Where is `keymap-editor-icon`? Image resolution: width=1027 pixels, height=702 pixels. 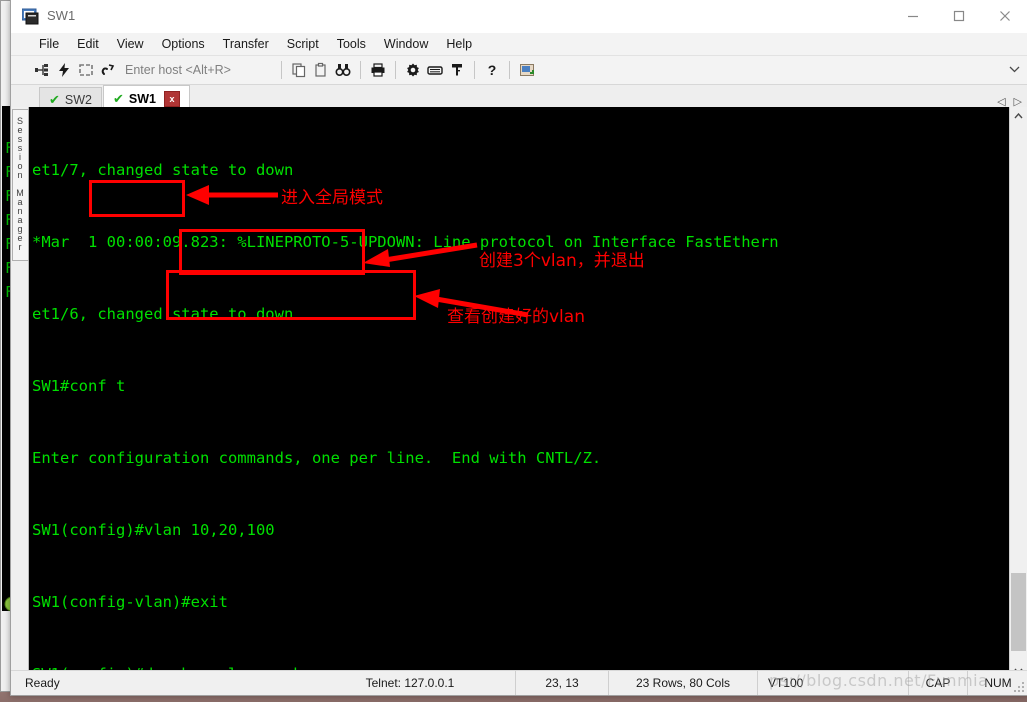 keymap-editor-icon is located at coordinates (435, 70).